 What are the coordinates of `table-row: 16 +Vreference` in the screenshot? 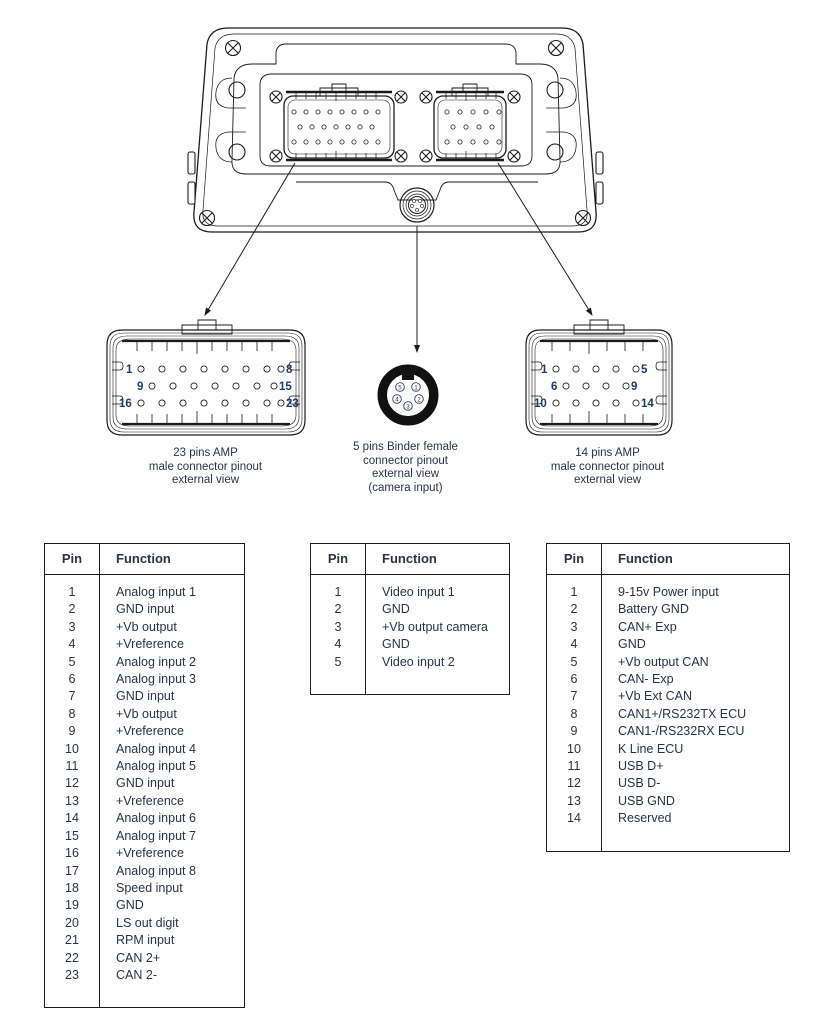 It's located at (144, 854).